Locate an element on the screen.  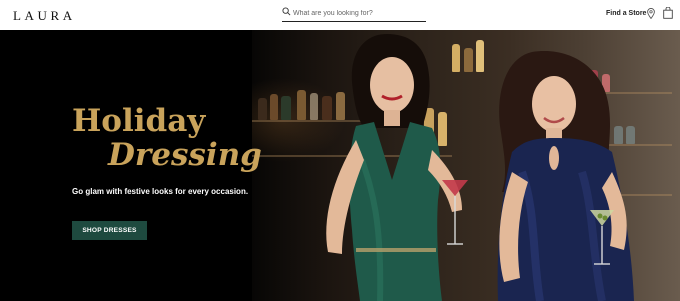
hero-headline-line2: Dressing is located at coordinates (185, 155).